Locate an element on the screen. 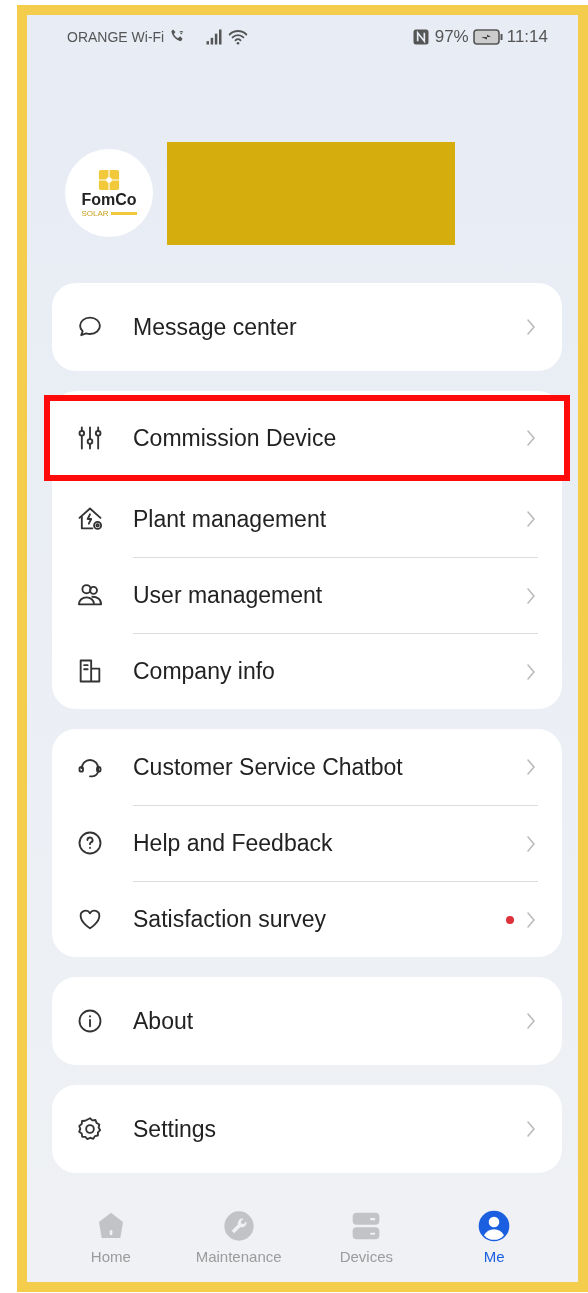 The height and width of the screenshot is (1293, 588). tab-item: Me is located at coordinates (494, 1239).